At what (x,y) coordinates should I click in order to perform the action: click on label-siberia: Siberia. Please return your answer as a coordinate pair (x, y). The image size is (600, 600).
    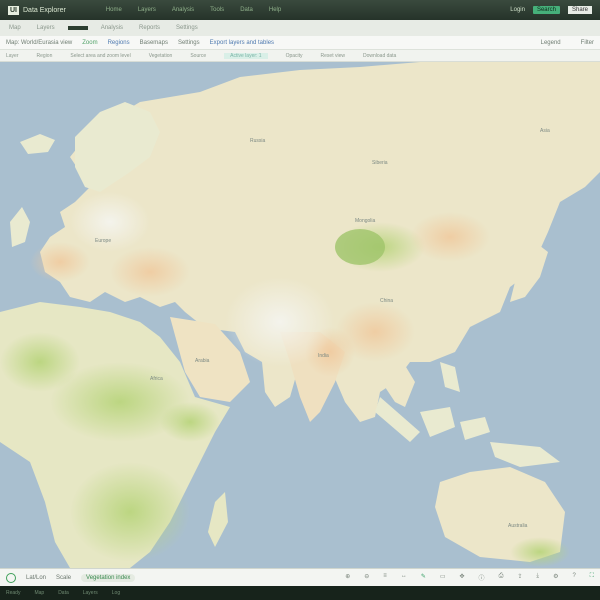
    Looking at the image, I should click on (380, 163).